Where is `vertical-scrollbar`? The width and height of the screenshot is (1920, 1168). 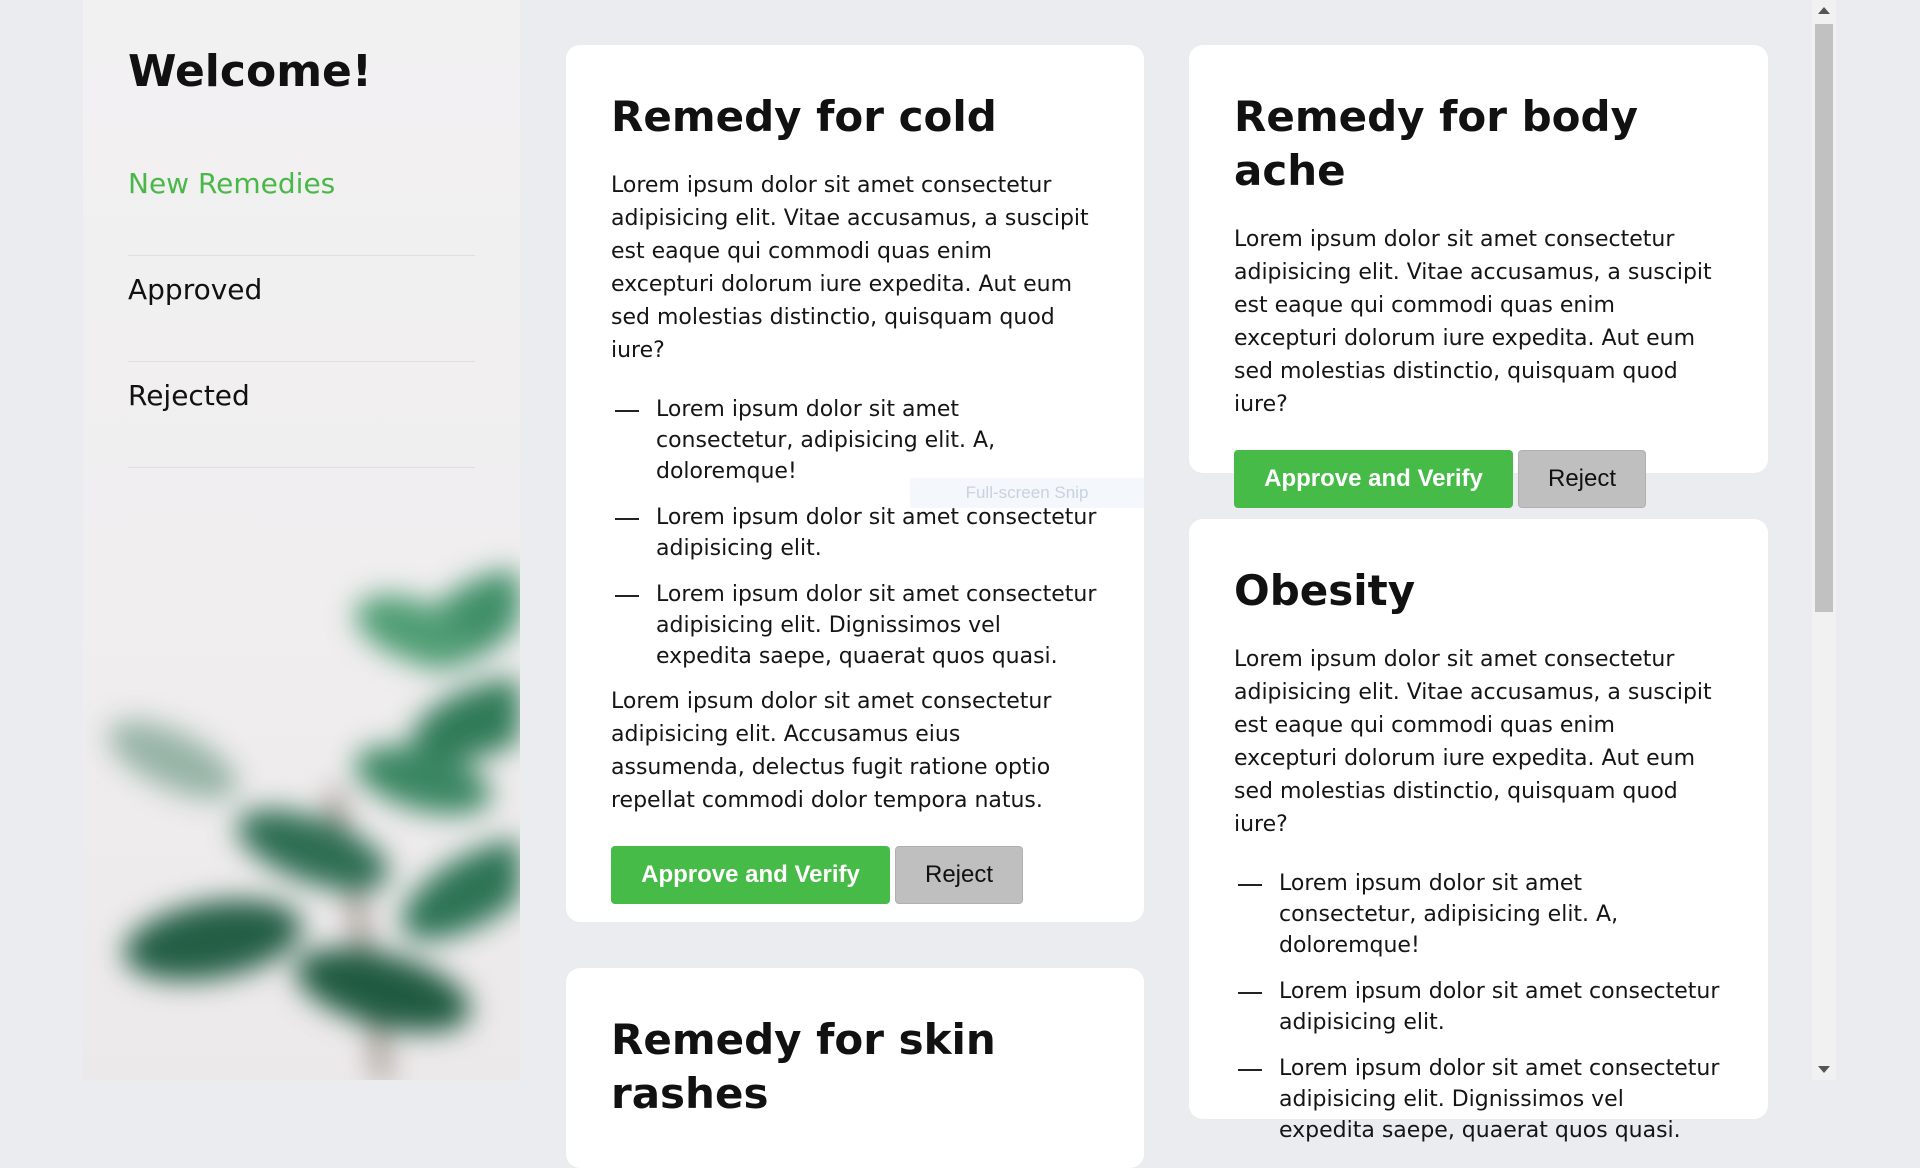 vertical-scrollbar is located at coordinates (1824, 540).